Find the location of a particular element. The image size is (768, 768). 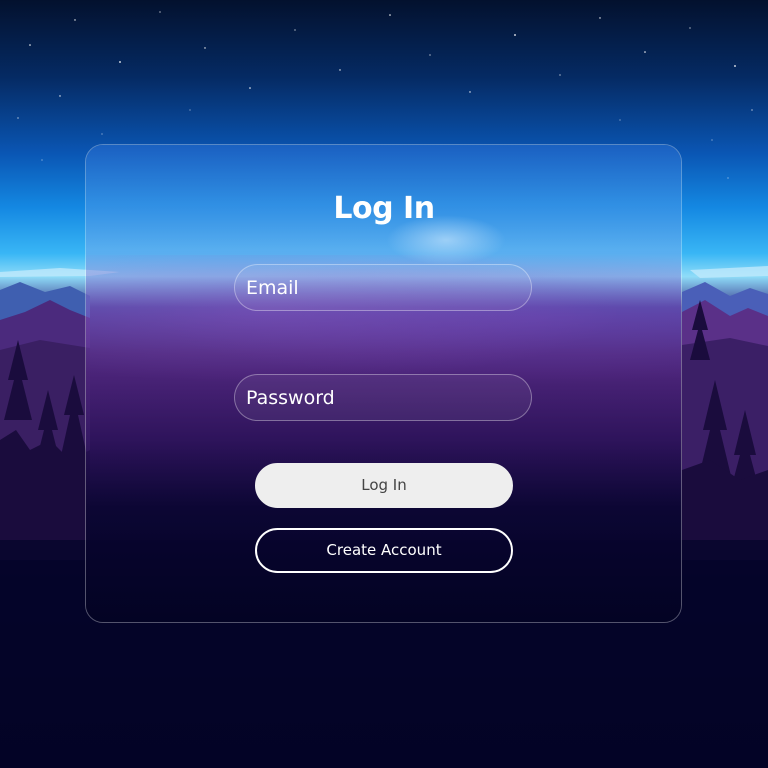

password-input is located at coordinates (383, 397).